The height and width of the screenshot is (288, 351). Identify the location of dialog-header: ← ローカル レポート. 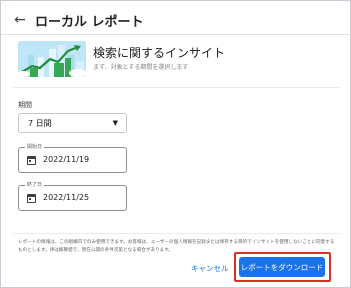
(77, 20).